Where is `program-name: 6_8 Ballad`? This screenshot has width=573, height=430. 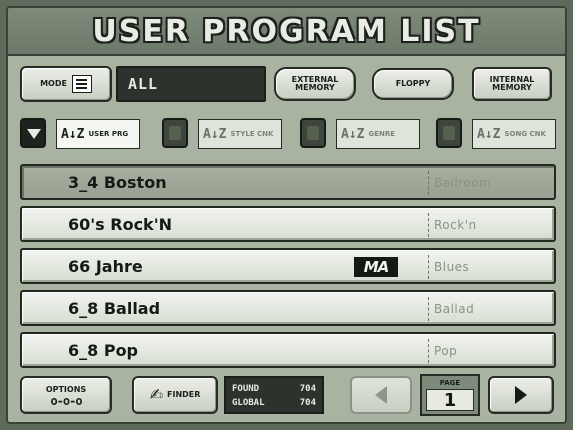 program-name: 6_8 Ballad is located at coordinates (114, 308).